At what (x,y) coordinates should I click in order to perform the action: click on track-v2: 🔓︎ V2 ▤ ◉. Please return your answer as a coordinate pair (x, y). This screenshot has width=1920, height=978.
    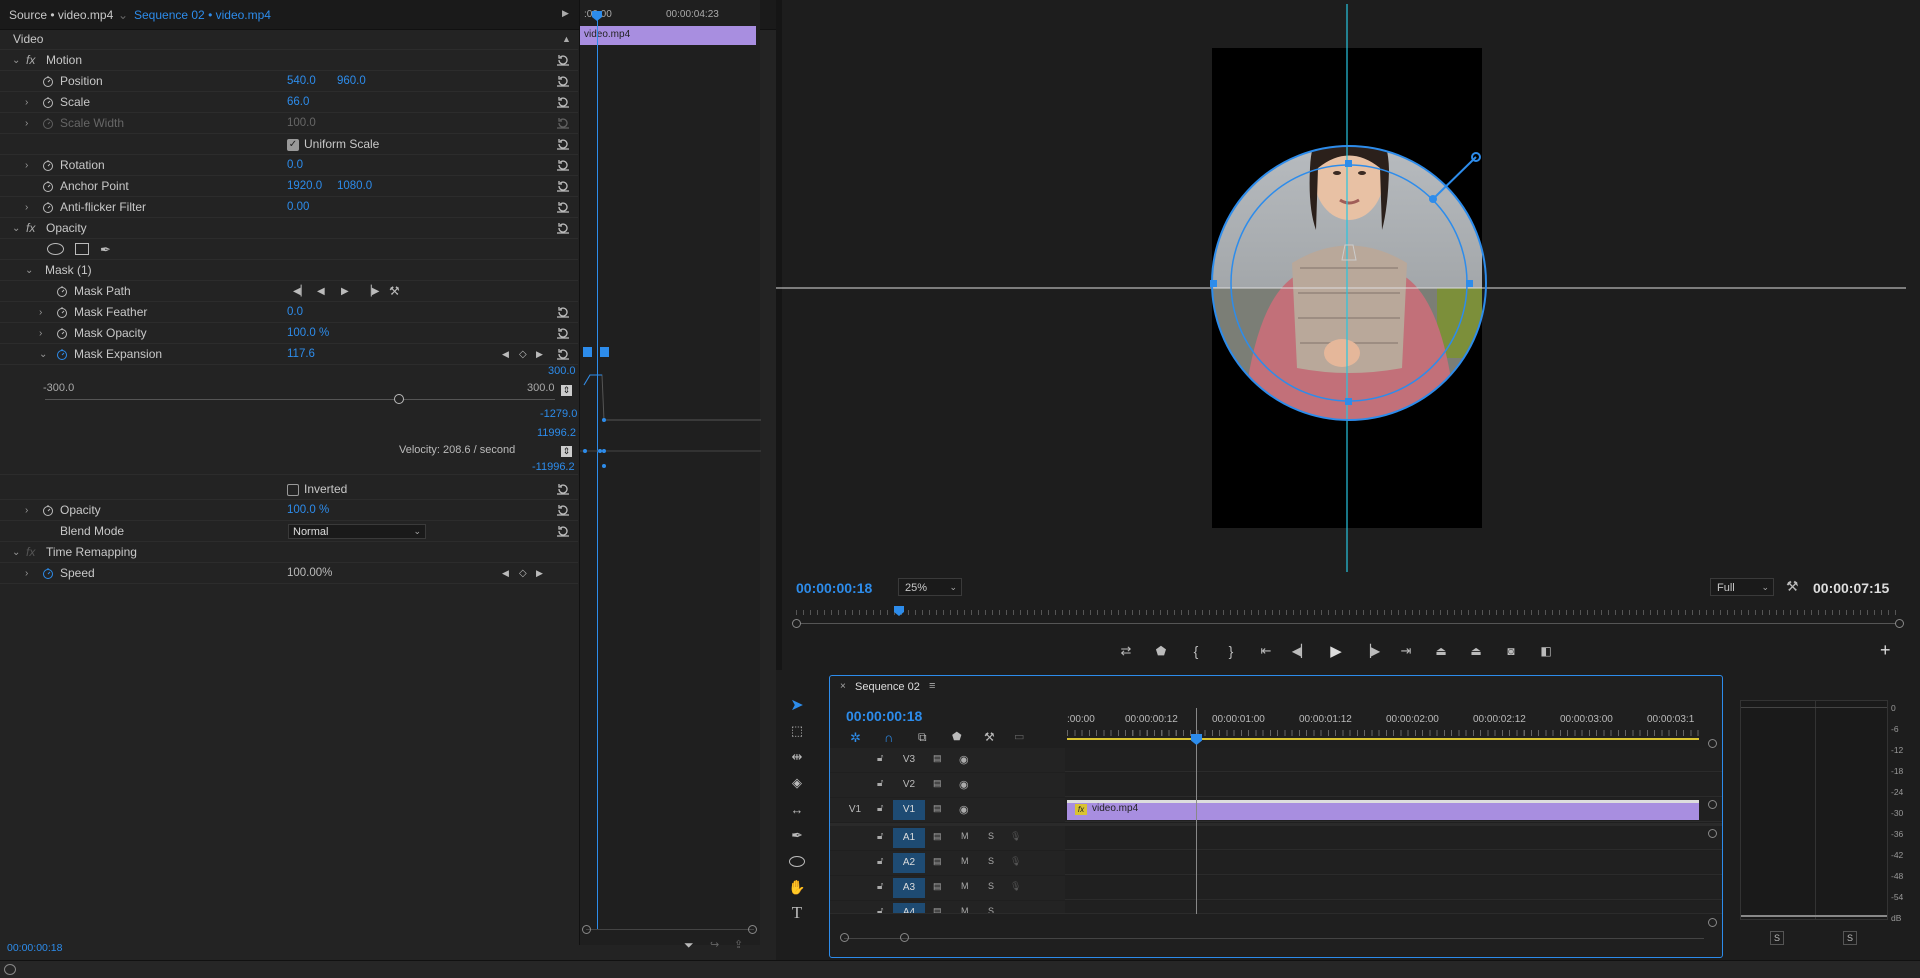
    Looking at the image, I should click on (1276, 785).